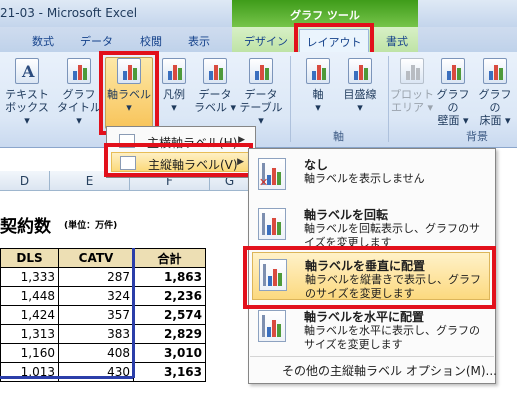 This screenshot has height=406, width=517. I want to click on table-cell: 1,448, so click(29, 296).